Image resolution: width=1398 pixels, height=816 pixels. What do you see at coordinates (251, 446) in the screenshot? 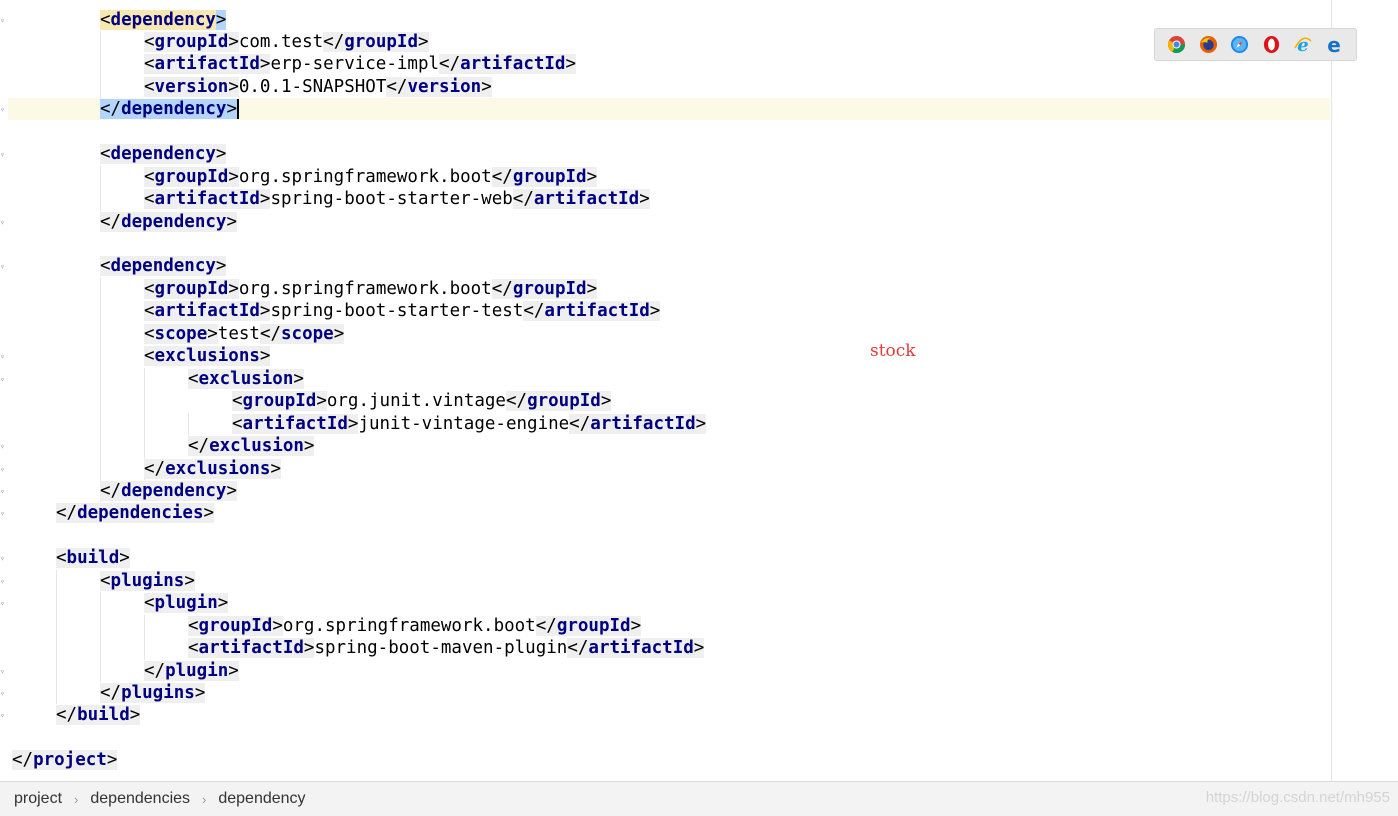
I see `xml-tag: </exclusion>` at bounding box center [251, 446].